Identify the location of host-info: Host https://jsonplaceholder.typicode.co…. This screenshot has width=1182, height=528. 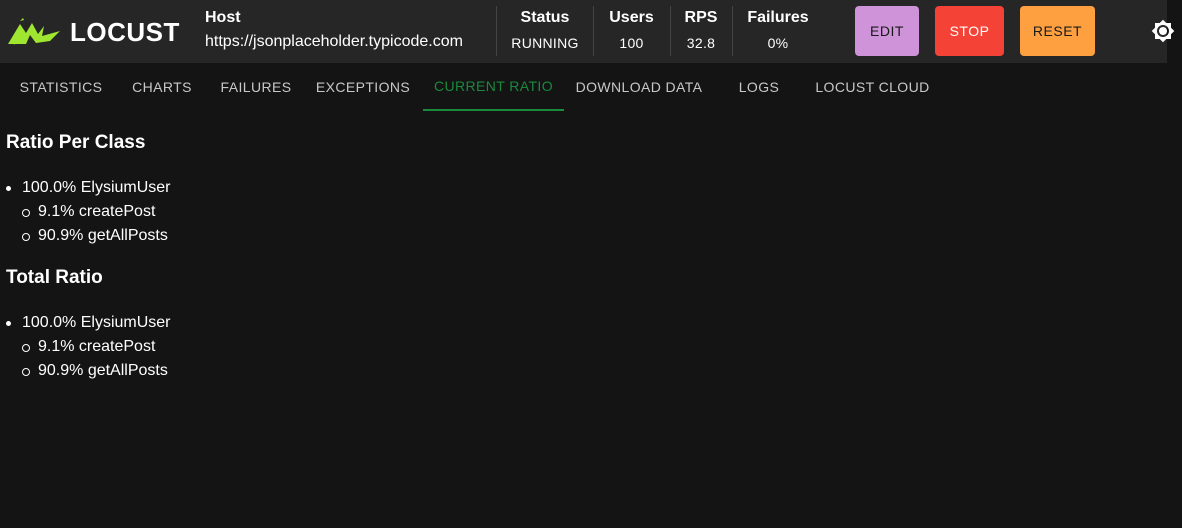
(334, 30).